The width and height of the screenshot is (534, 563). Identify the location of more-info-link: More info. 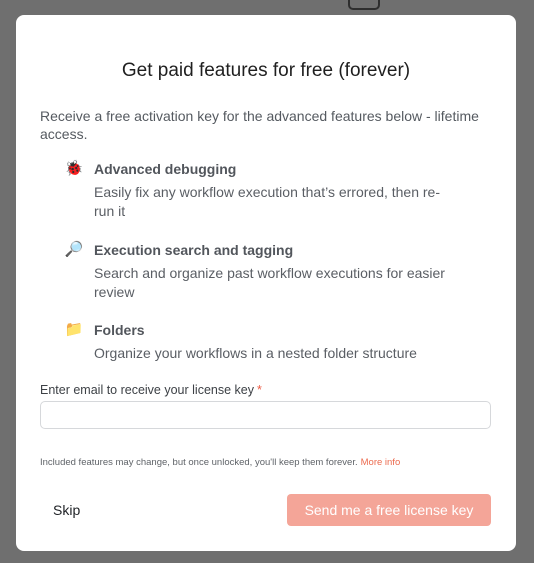
(381, 462).